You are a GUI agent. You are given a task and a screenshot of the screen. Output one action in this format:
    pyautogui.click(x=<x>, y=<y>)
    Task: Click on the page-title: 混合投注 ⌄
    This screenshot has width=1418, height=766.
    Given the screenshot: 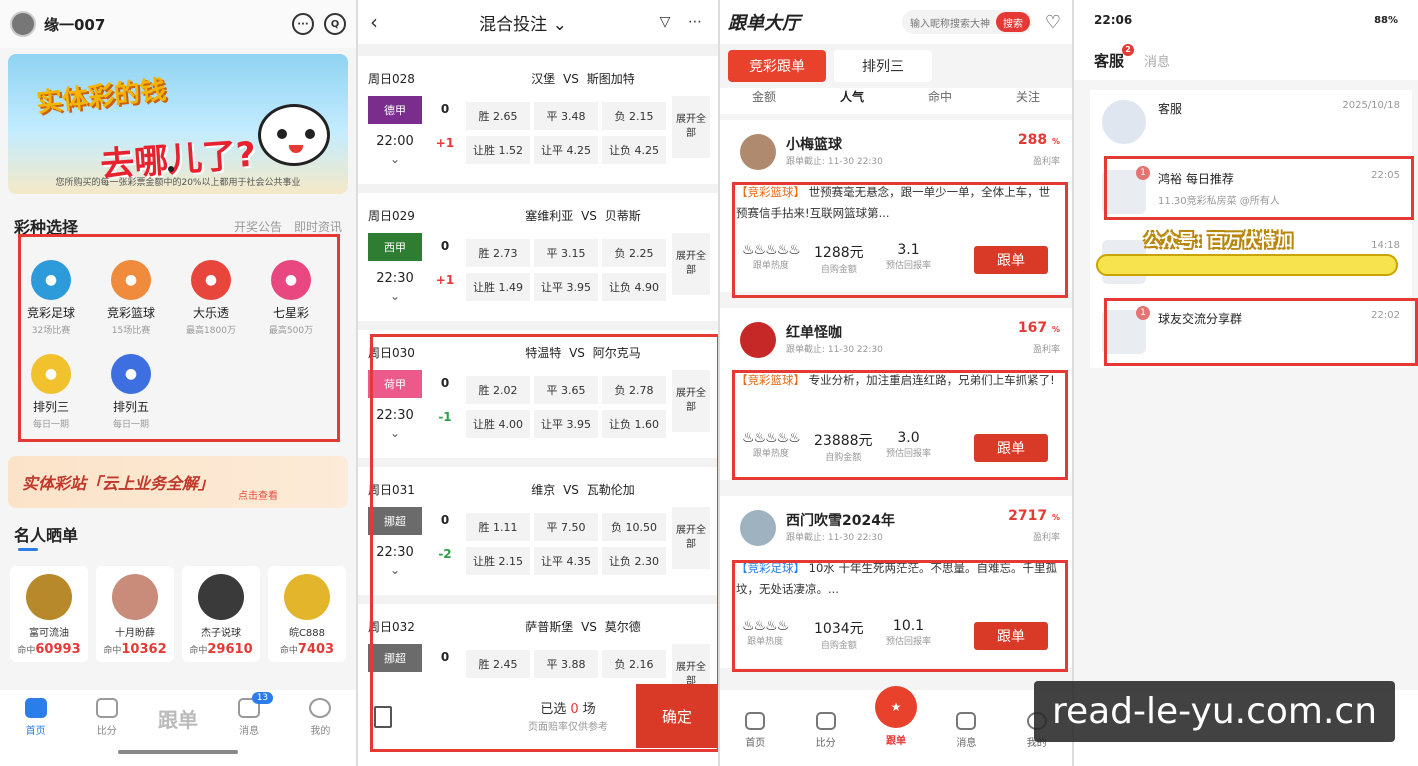 What is the action you would take?
    pyautogui.click(x=523, y=22)
    